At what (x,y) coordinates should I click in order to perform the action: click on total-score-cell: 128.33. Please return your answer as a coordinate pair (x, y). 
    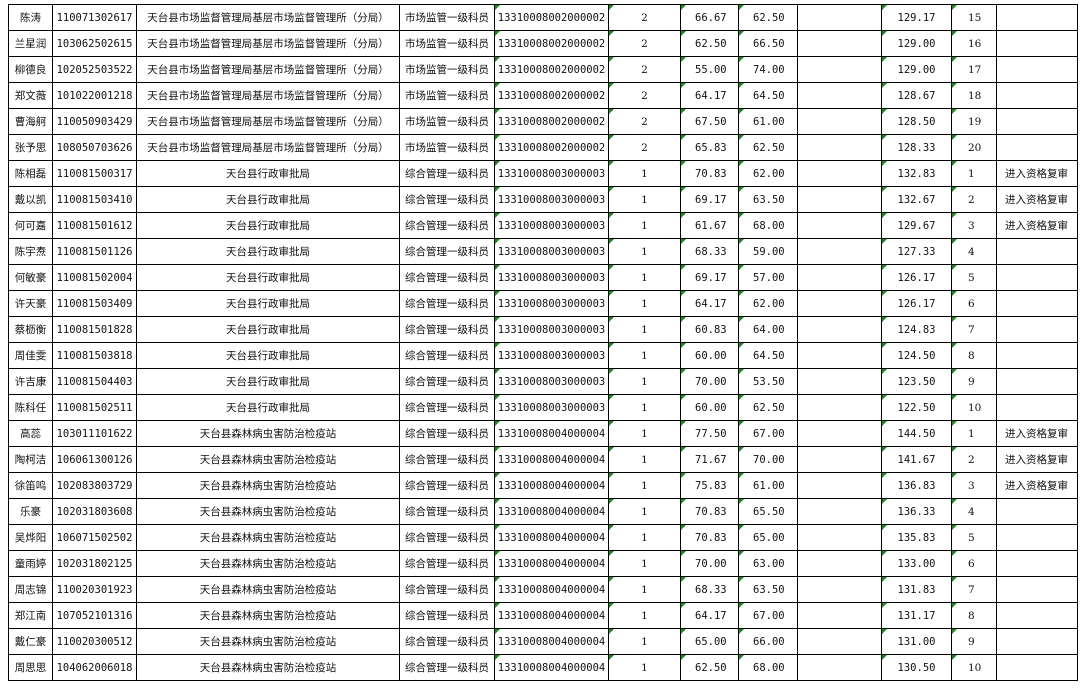
    Looking at the image, I should click on (916, 147).